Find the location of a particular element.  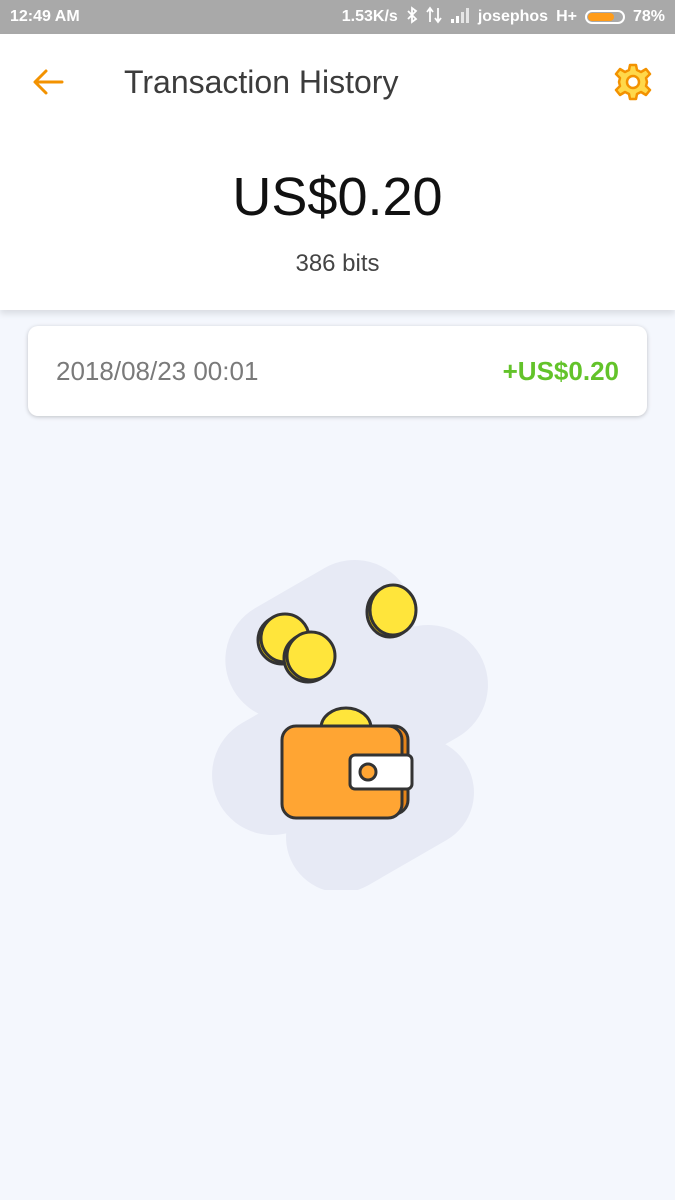

arrow-left-icon is located at coordinates (48, 82).